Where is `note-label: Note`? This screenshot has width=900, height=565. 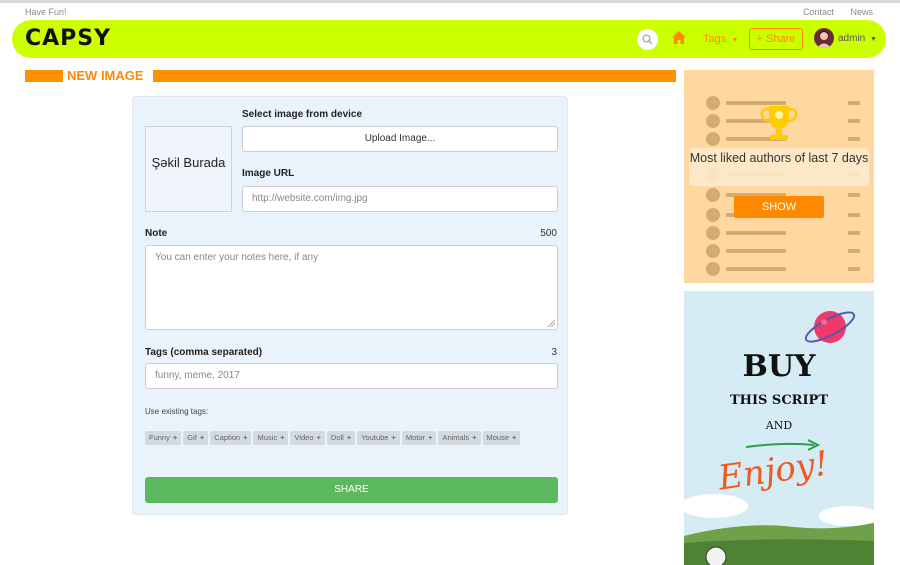
note-label: Note is located at coordinates (156, 233).